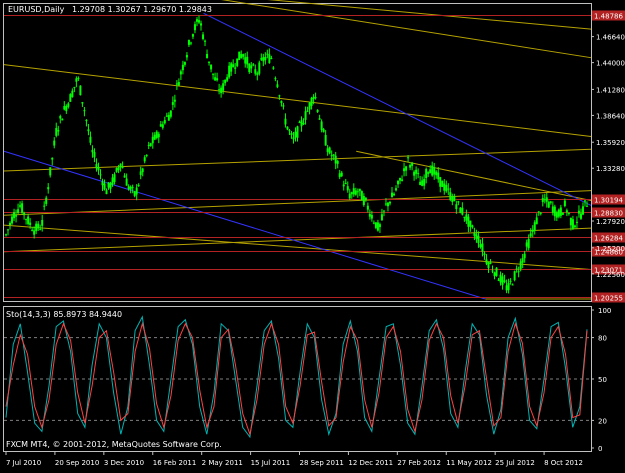 The height and width of the screenshot is (473, 625). Describe the element at coordinates (610, 249) in the screenshot. I see `price-tick-label: 1.25200` at that location.